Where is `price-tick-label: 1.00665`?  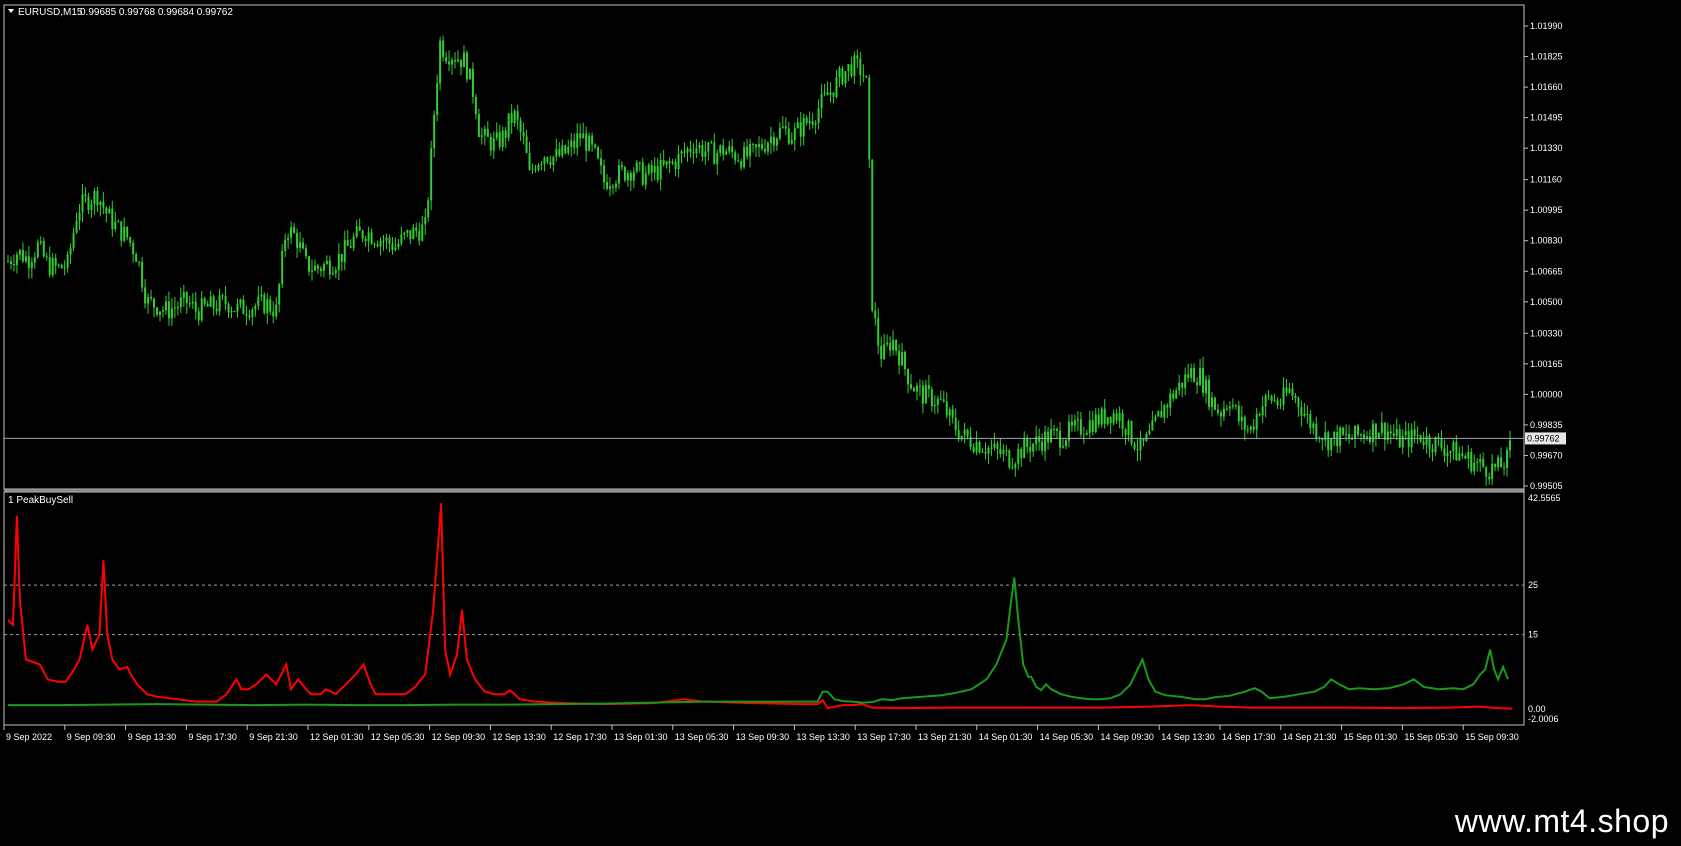
price-tick-label: 1.00665 is located at coordinates (1546, 271).